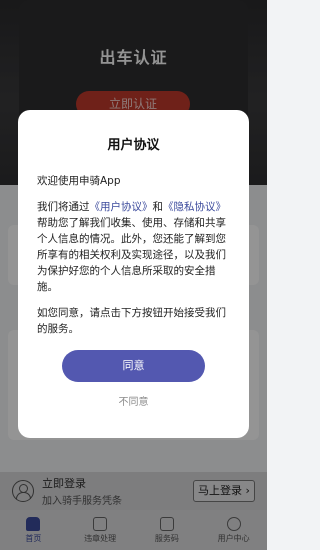 The height and width of the screenshot is (550, 320). I want to click on privacy-policy-link: 《隐私协议》, so click(194, 207).